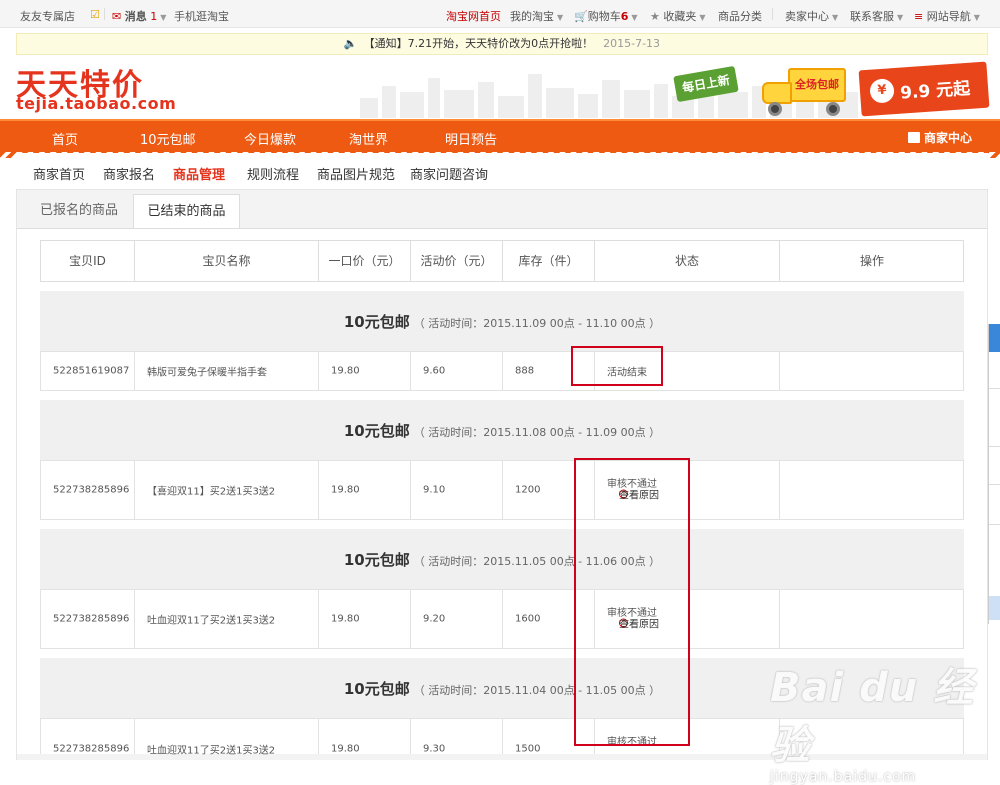 The width and height of the screenshot is (1000, 785). Describe the element at coordinates (479, 43) in the screenshot. I see `notice-text: 【通知】7.21开始，天天特价改为0点开抢啦！` at that location.